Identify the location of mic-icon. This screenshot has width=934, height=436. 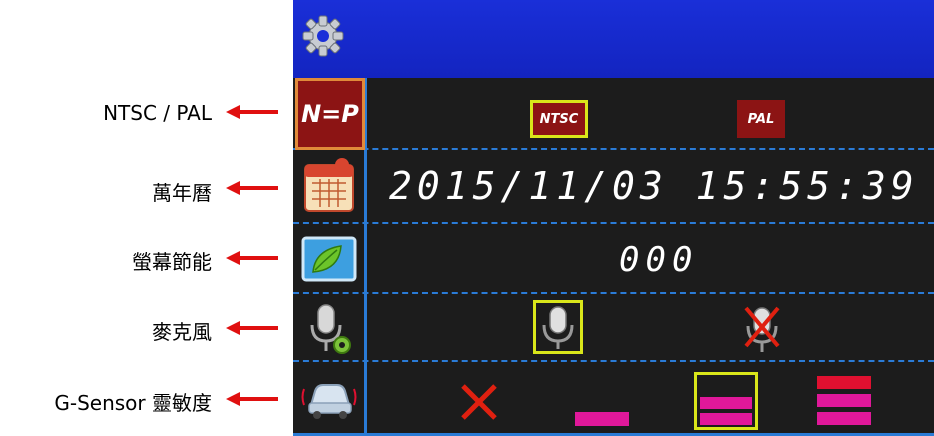
(558, 327).